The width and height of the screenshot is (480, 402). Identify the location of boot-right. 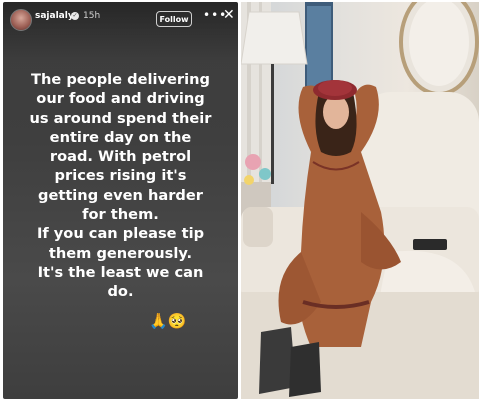
(305, 369).